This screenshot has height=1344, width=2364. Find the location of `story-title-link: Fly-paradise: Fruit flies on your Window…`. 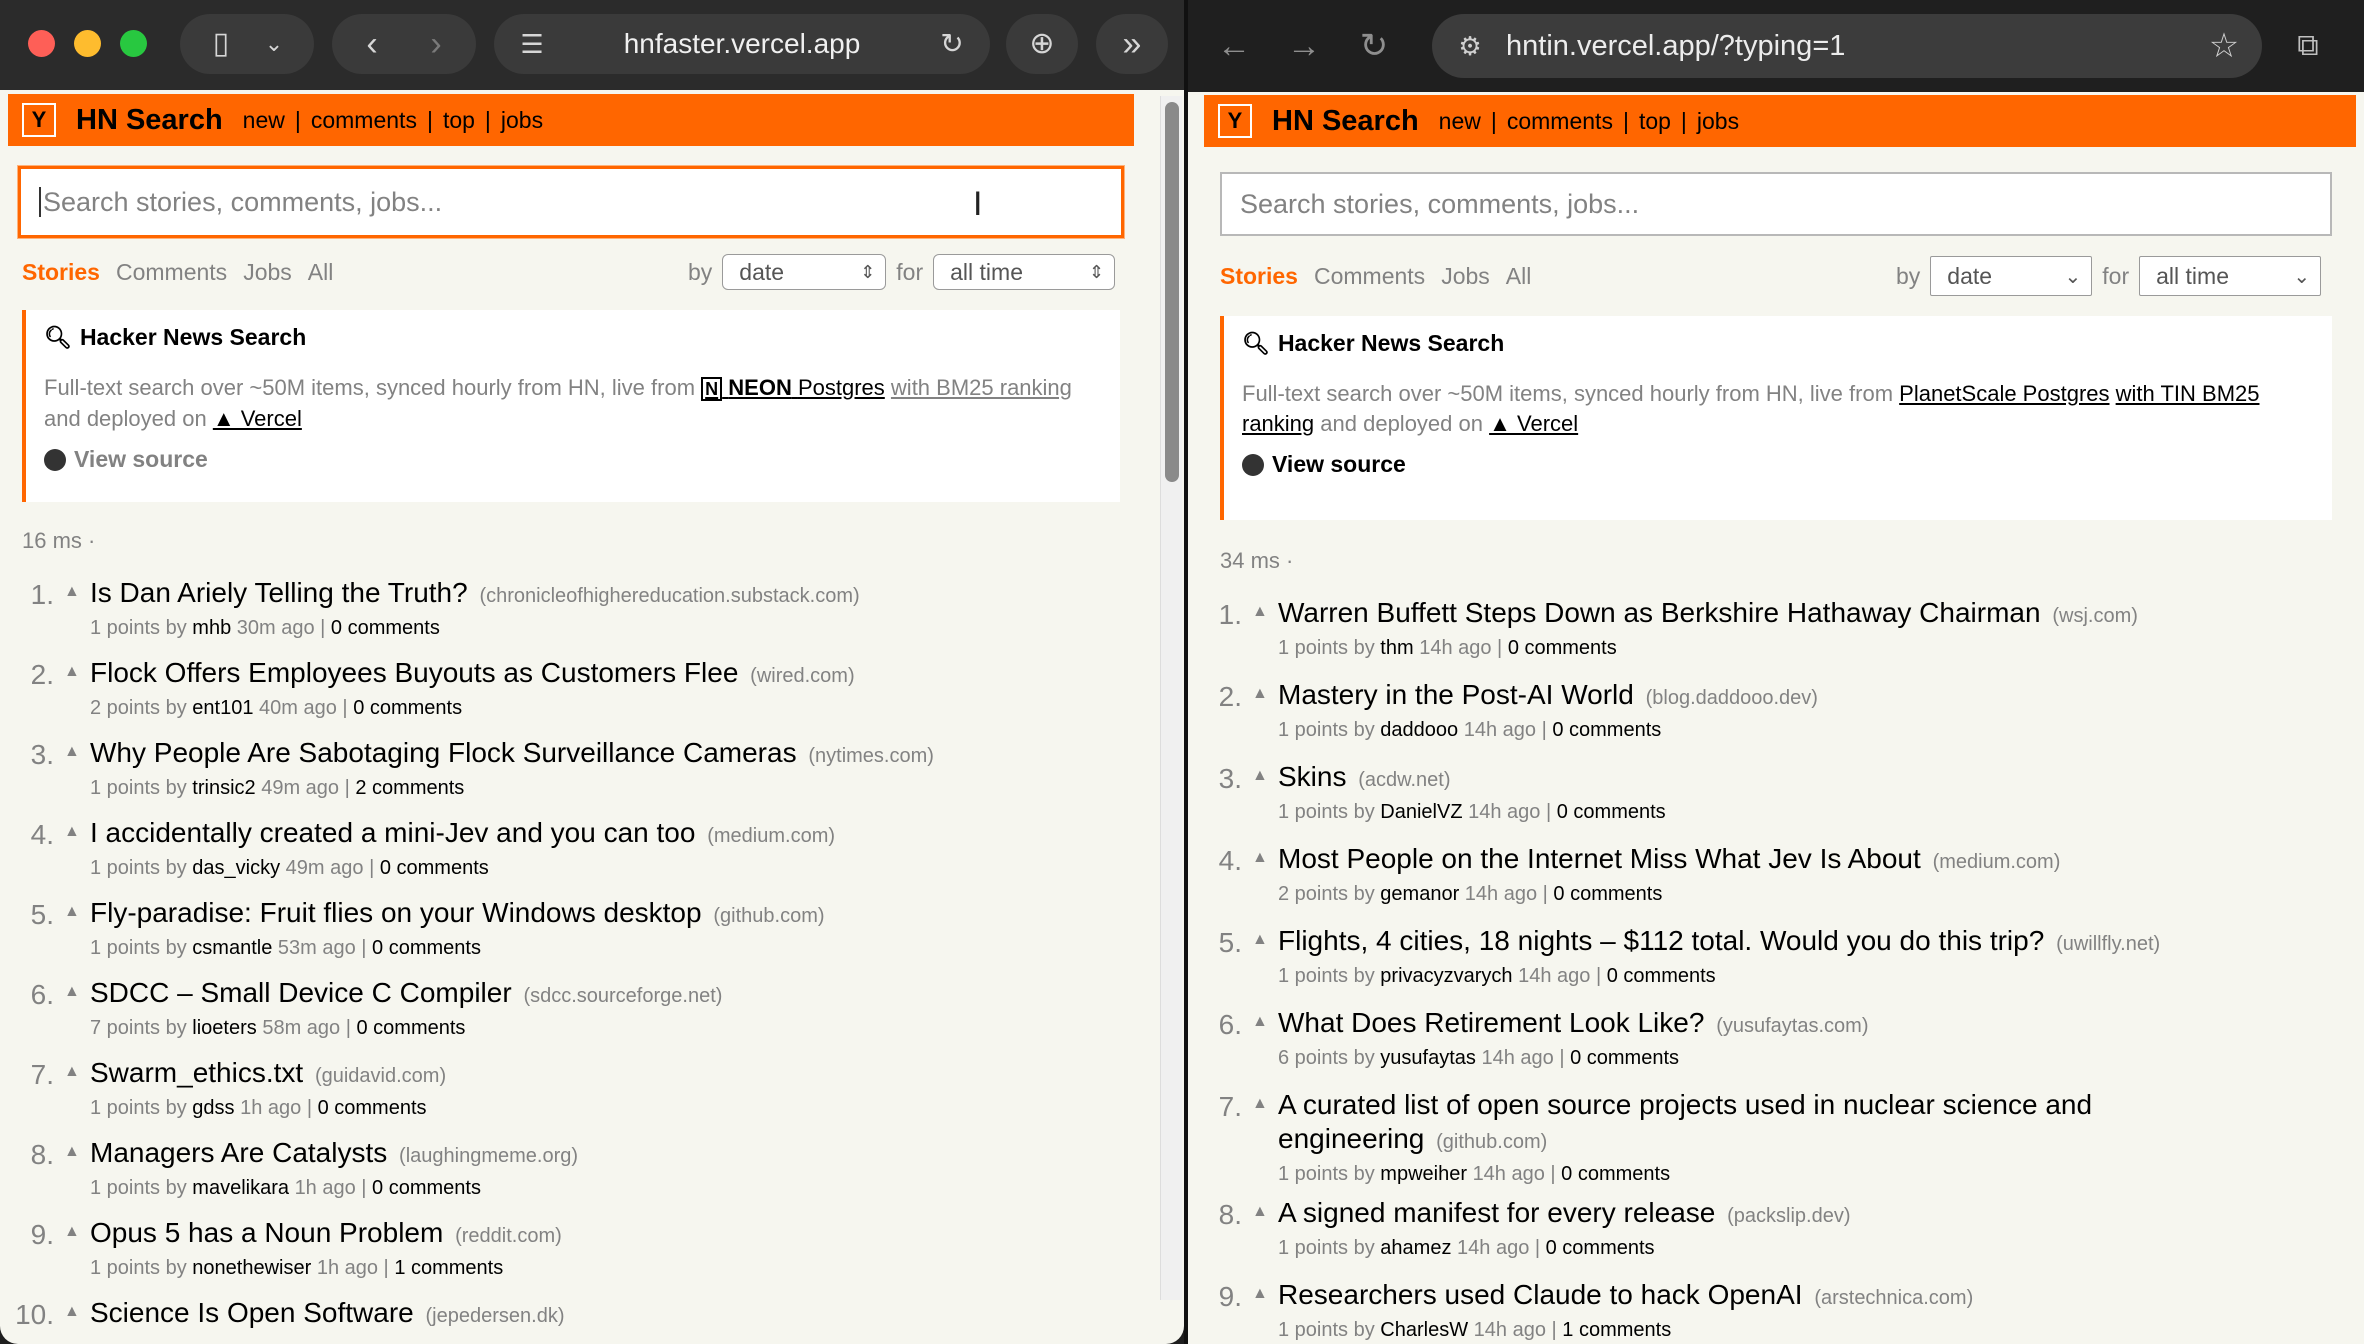

story-title-link: Fly-paradise: Fruit flies on your Window… is located at coordinates (396, 912).